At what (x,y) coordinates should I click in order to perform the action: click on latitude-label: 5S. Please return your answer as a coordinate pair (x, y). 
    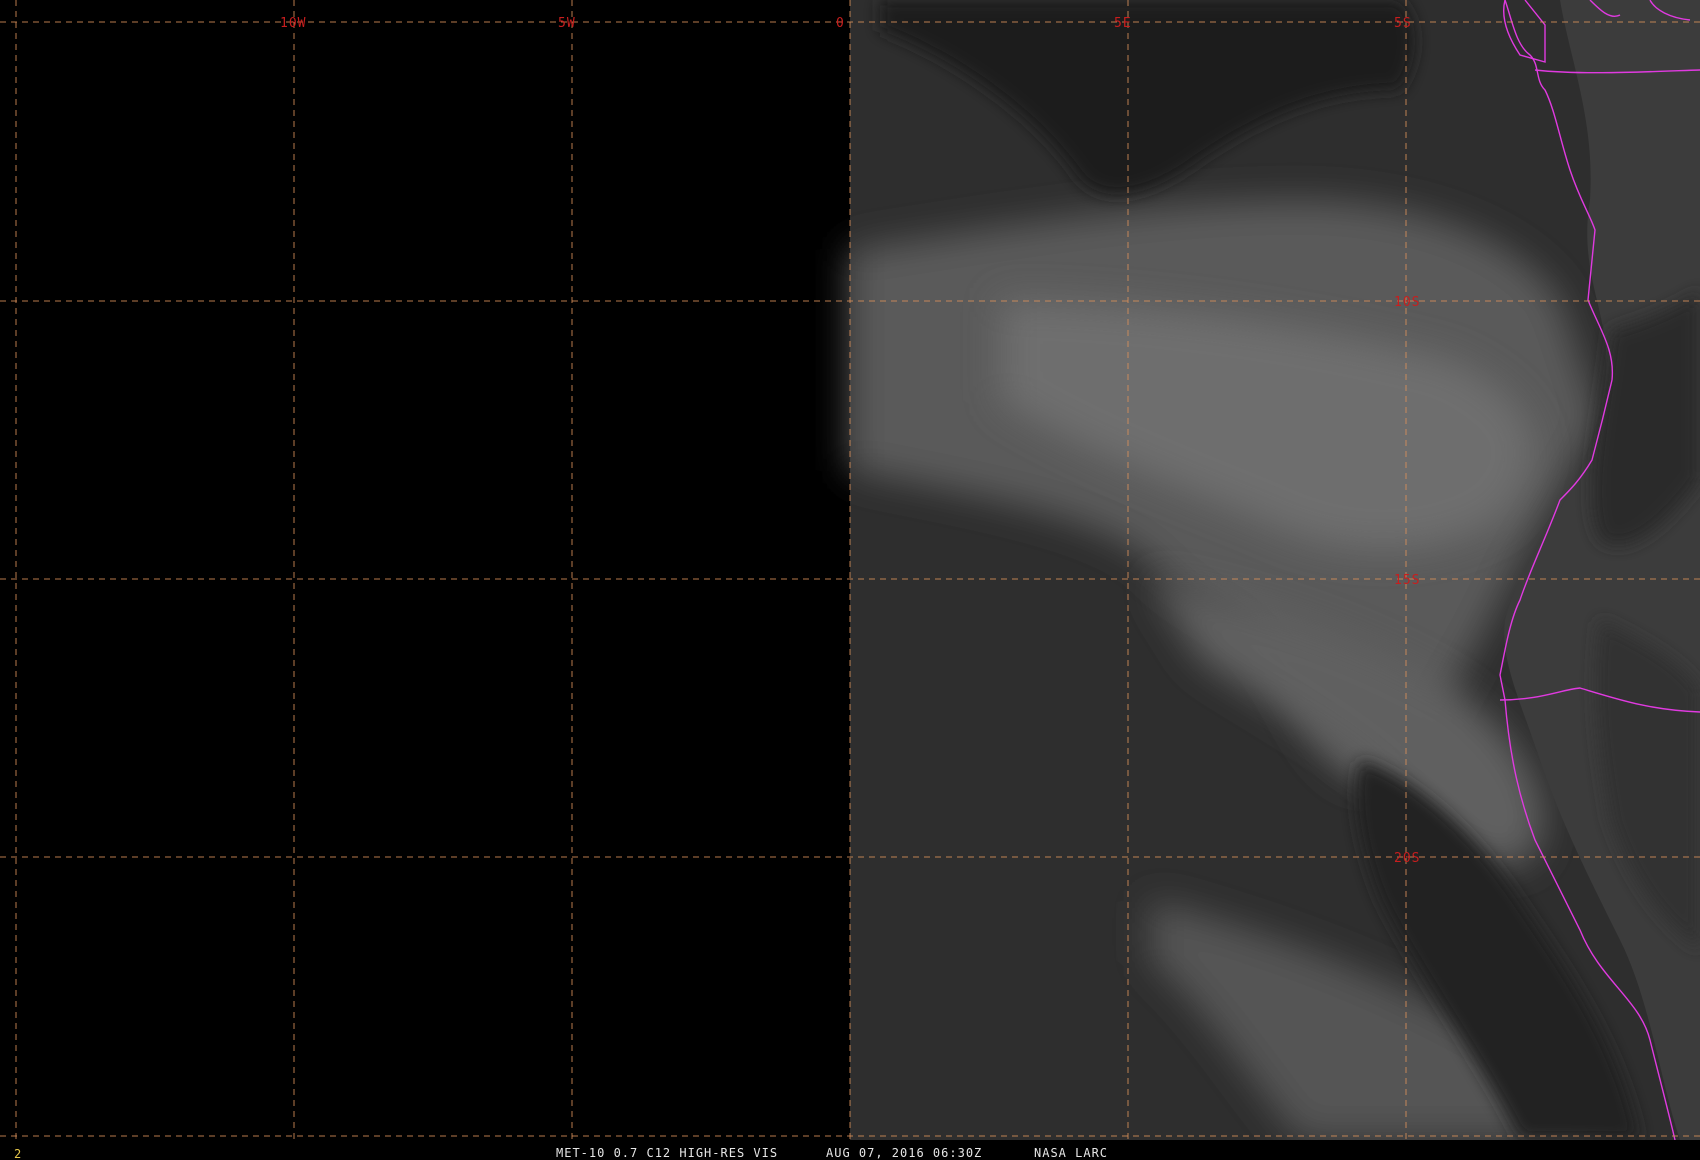
    Looking at the image, I should click on (1403, 23).